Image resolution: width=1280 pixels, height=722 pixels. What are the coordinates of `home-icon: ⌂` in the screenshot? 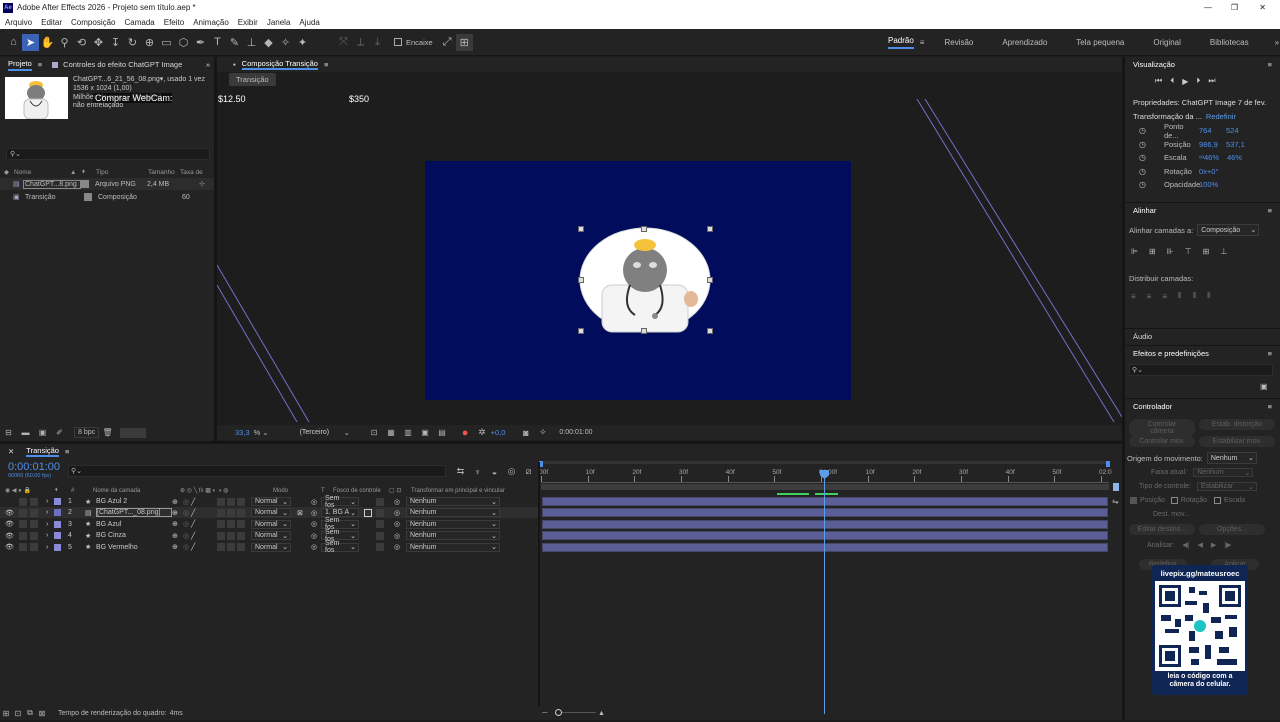 It's located at (13, 42).